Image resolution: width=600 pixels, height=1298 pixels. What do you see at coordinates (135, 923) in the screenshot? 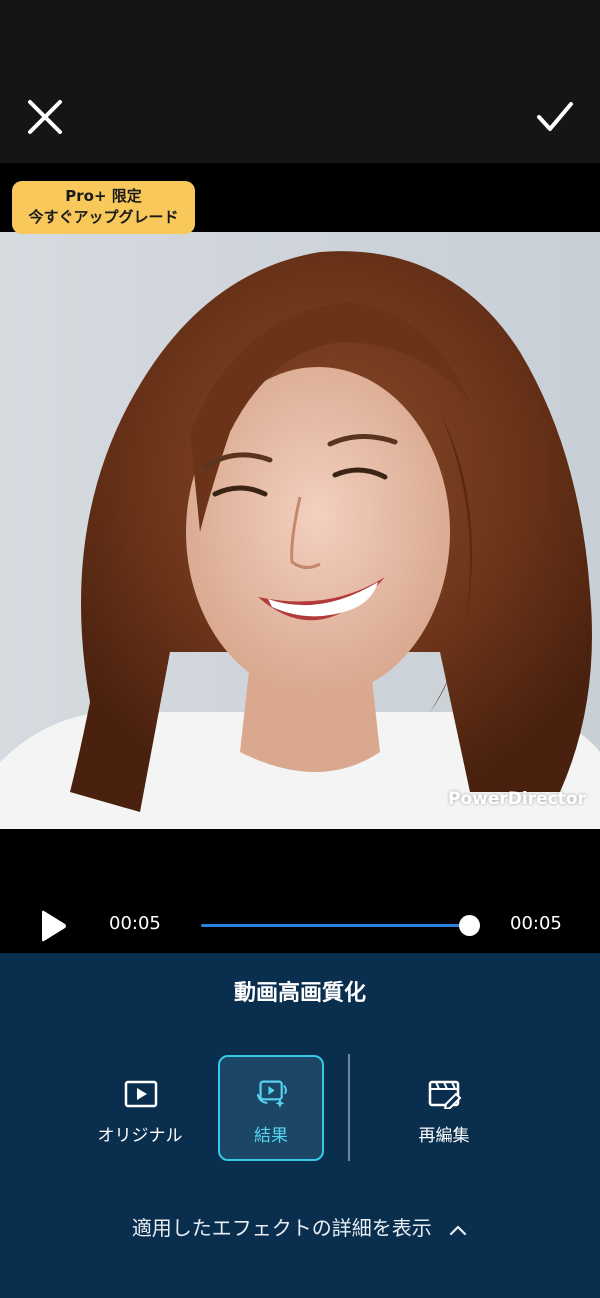
I see `current-time: 00:05` at bounding box center [135, 923].